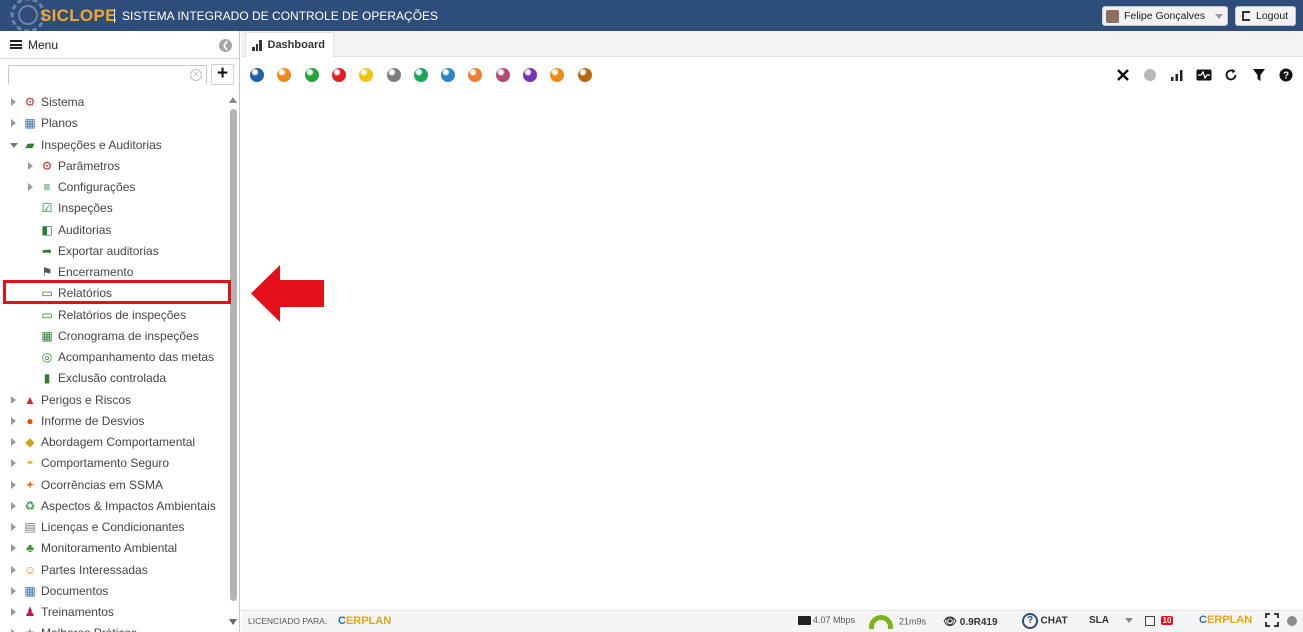  What do you see at coordinates (114, 570) in the screenshot?
I see `sidebar-item-partes-interessadas: ☺ Partes Interessadas` at bounding box center [114, 570].